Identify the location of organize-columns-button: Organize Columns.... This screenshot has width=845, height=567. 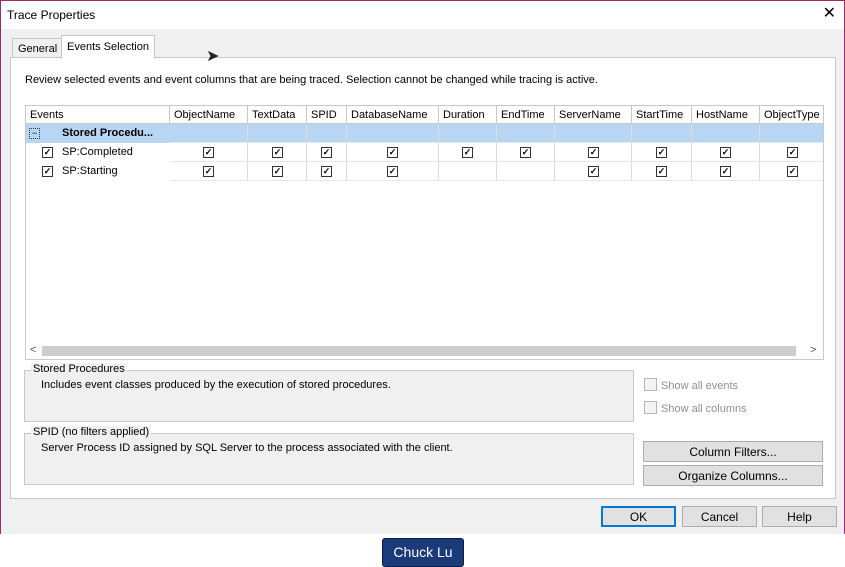
(733, 475).